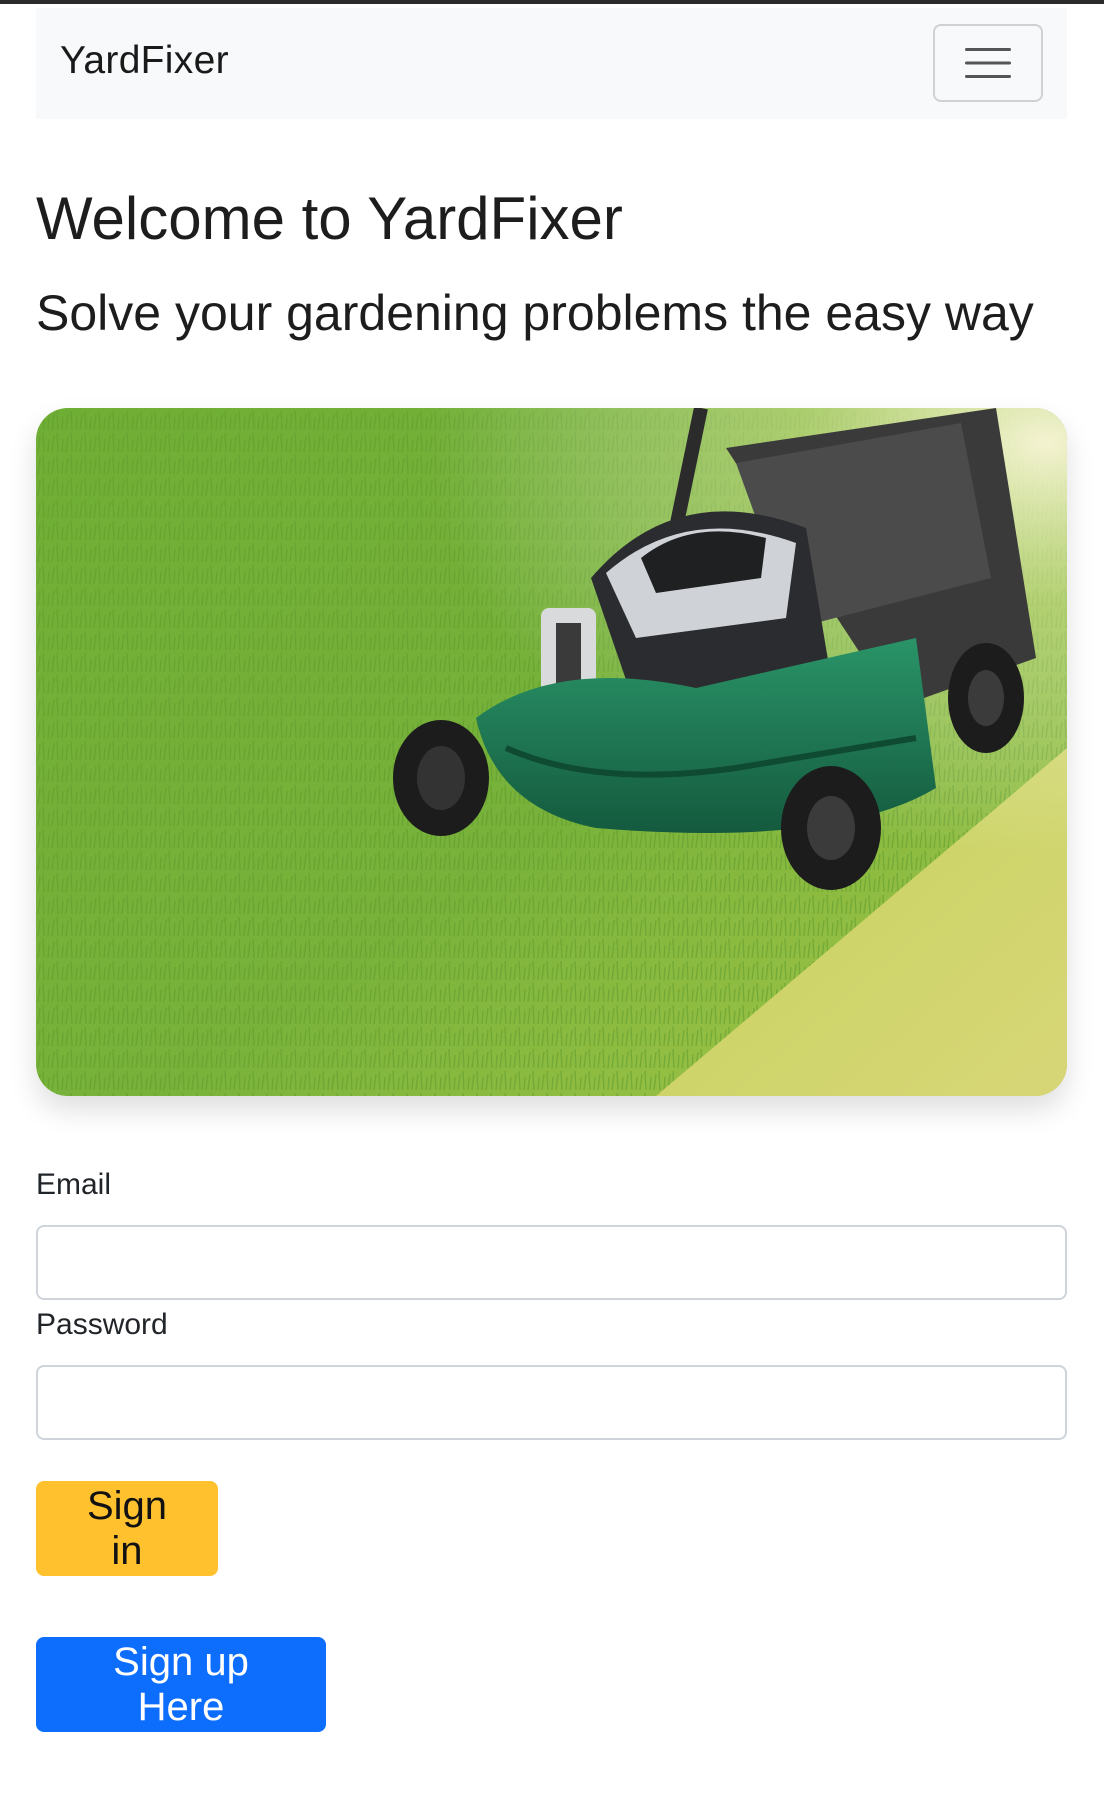 This screenshot has width=1104, height=1814. I want to click on page-title: Welcome to YardFixer, so click(329, 218).